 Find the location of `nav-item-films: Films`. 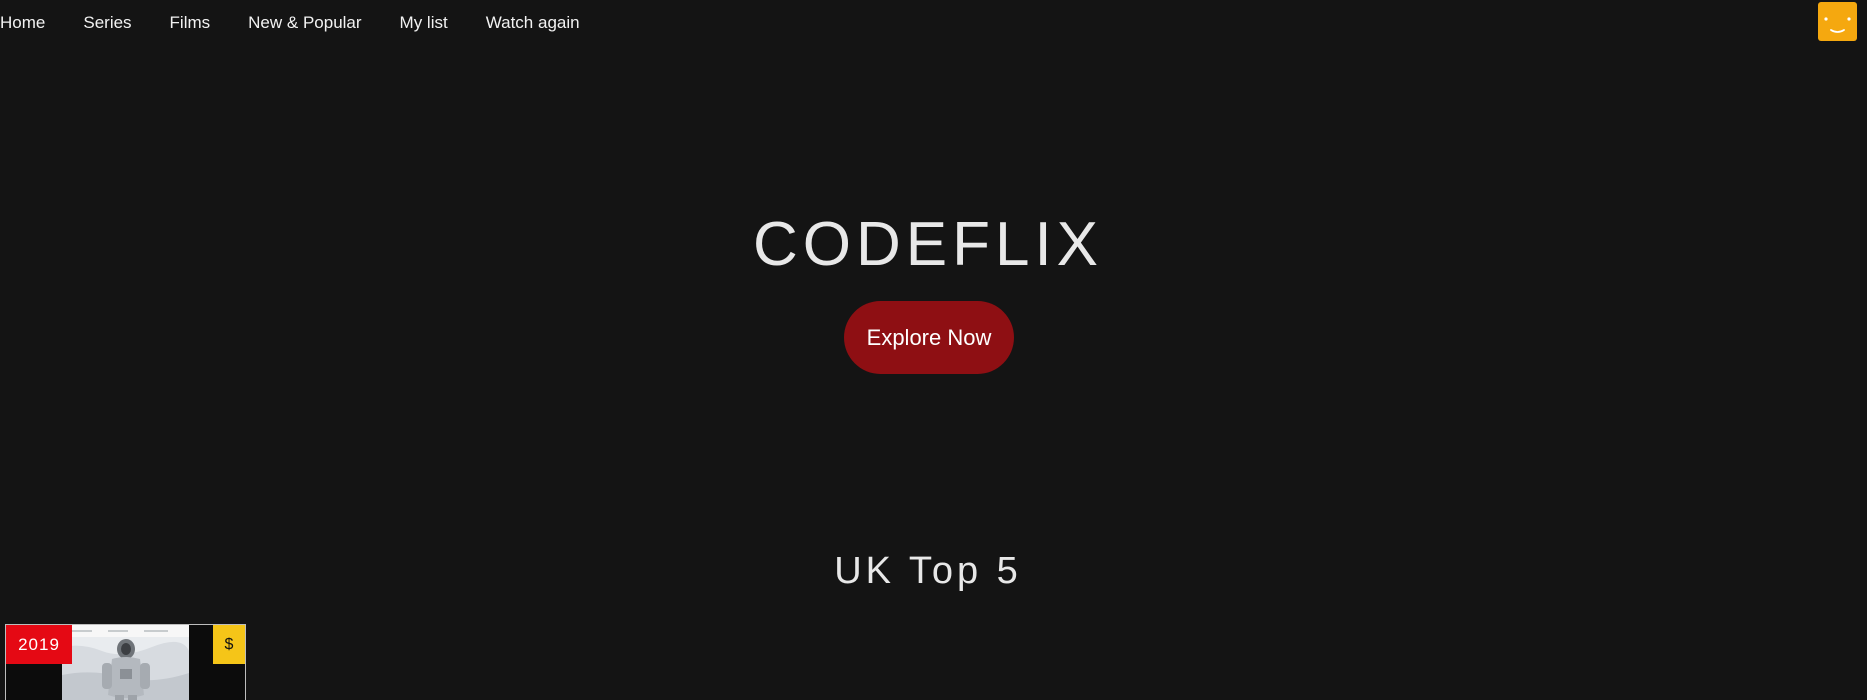

nav-item-films: Films is located at coordinates (190, 23).